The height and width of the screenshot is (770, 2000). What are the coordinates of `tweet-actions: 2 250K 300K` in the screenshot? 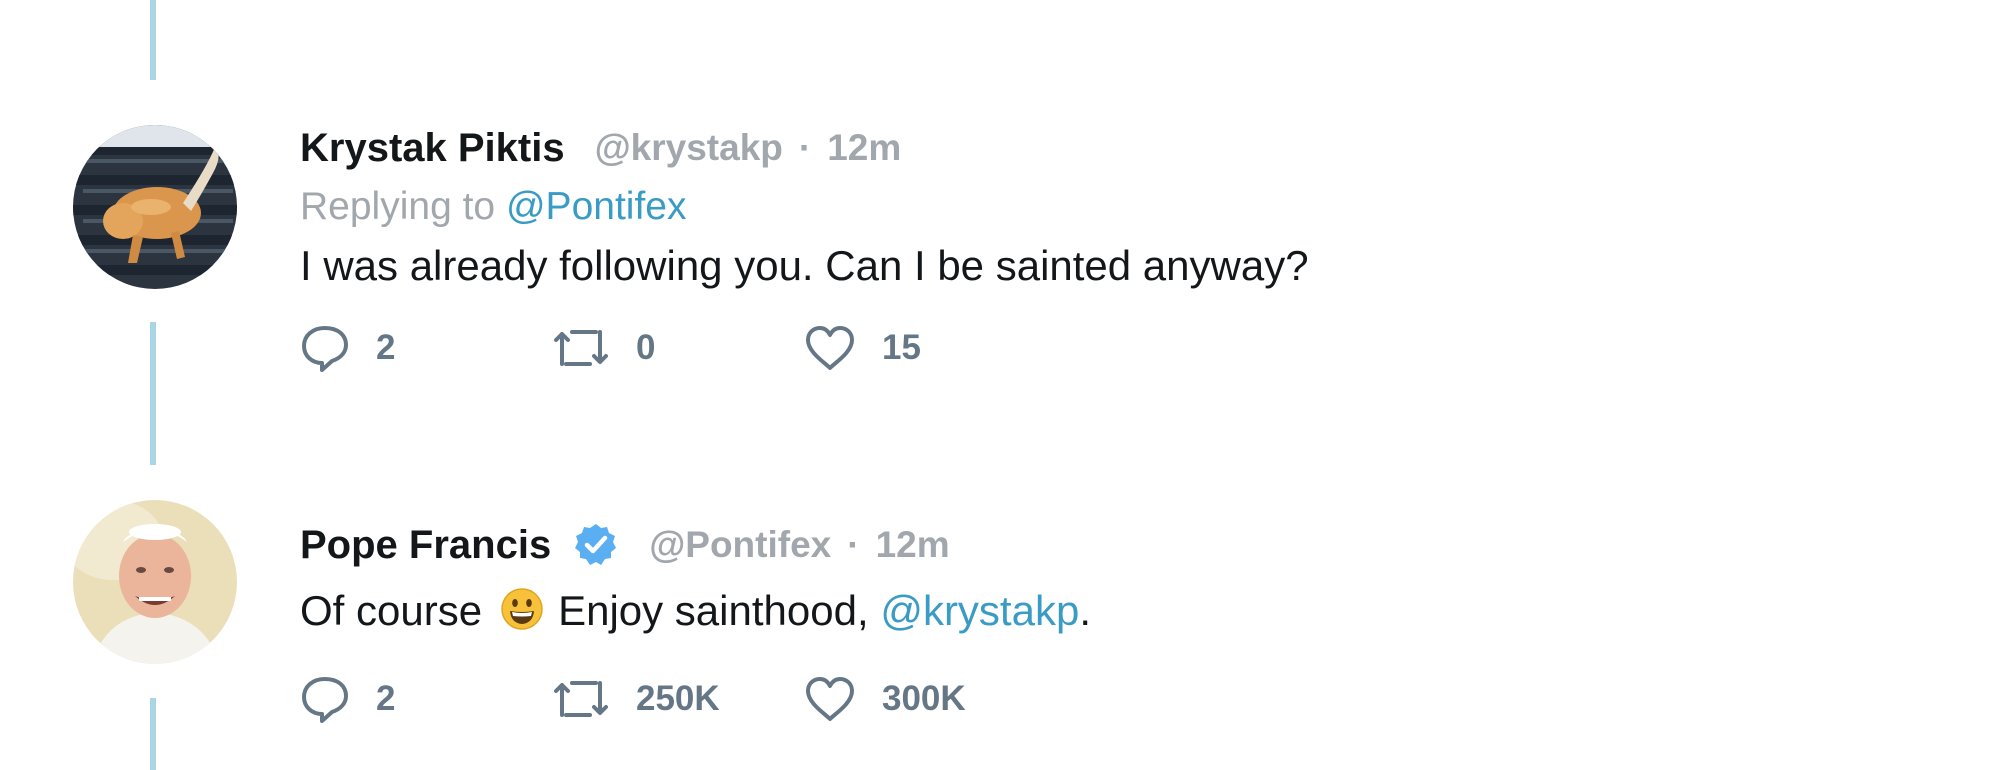 It's located at (695, 699).